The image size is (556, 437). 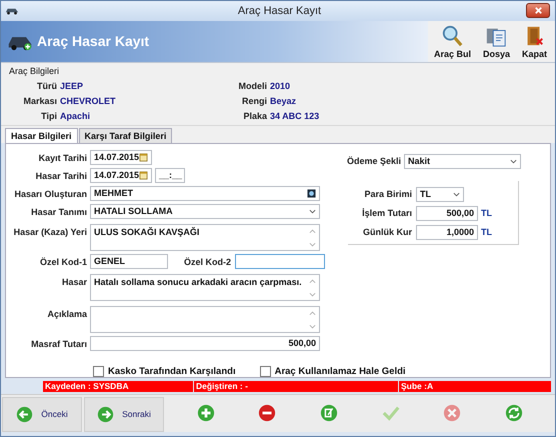 What do you see at coordinates (391, 413) in the screenshot?
I see `checkmark-icon` at bounding box center [391, 413].